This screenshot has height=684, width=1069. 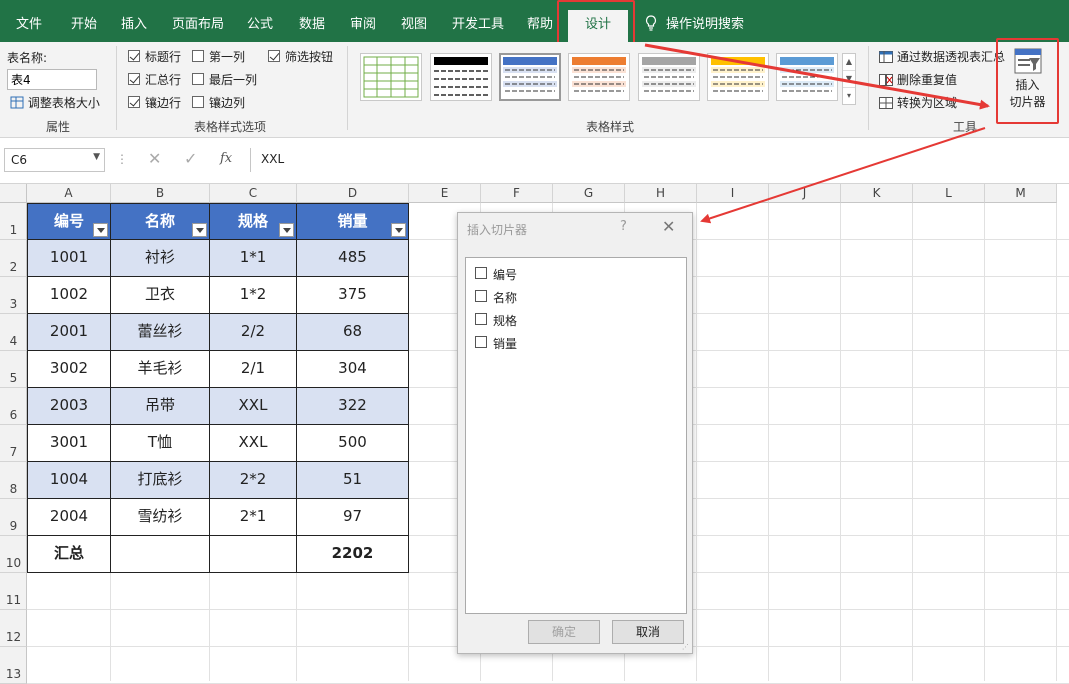 I want to click on tab-developer: 开发工具, so click(x=478, y=26).